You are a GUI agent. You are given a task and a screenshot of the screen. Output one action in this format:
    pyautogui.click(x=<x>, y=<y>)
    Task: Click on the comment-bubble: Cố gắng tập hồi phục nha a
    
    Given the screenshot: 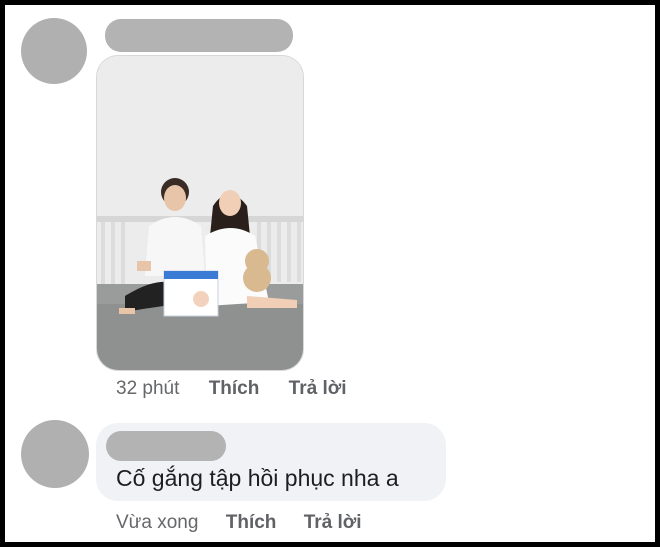 What is the action you would take?
    pyautogui.click(x=271, y=462)
    